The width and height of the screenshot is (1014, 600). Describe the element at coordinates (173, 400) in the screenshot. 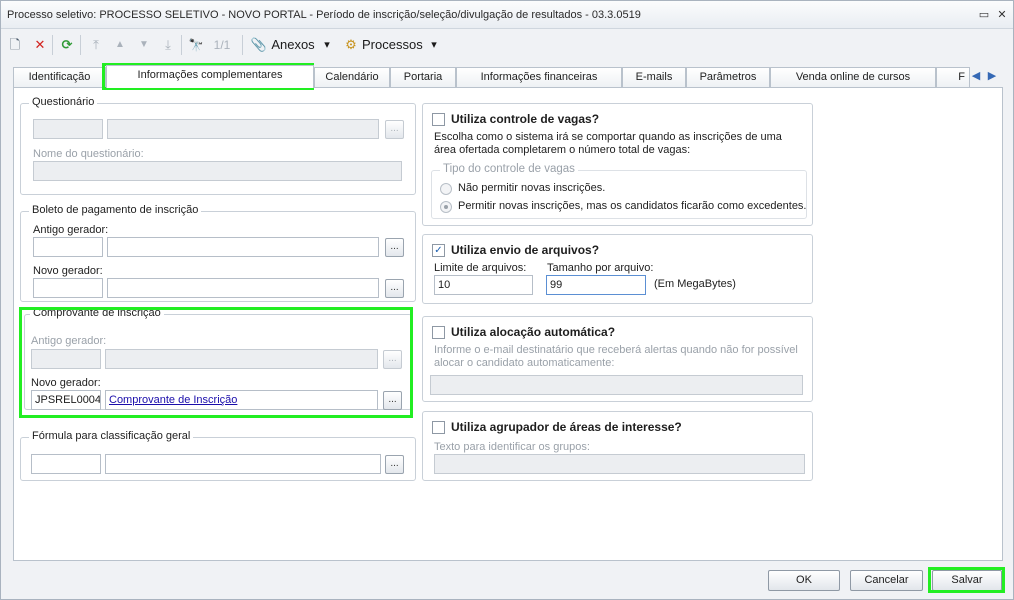

I see `comprovante-novo-link: Comprovante de Inscrição` at that location.